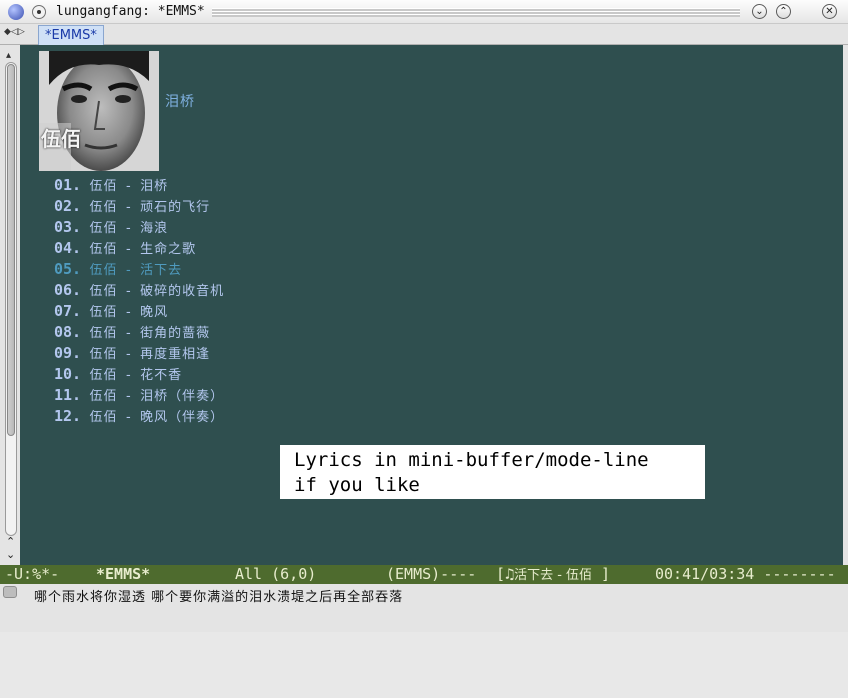 The width and height of the screenshot is (848, 698). Describe the element at coordinates (10, 554) in the screenshot. I see `scroll-down-icon: ⌄` at that location.